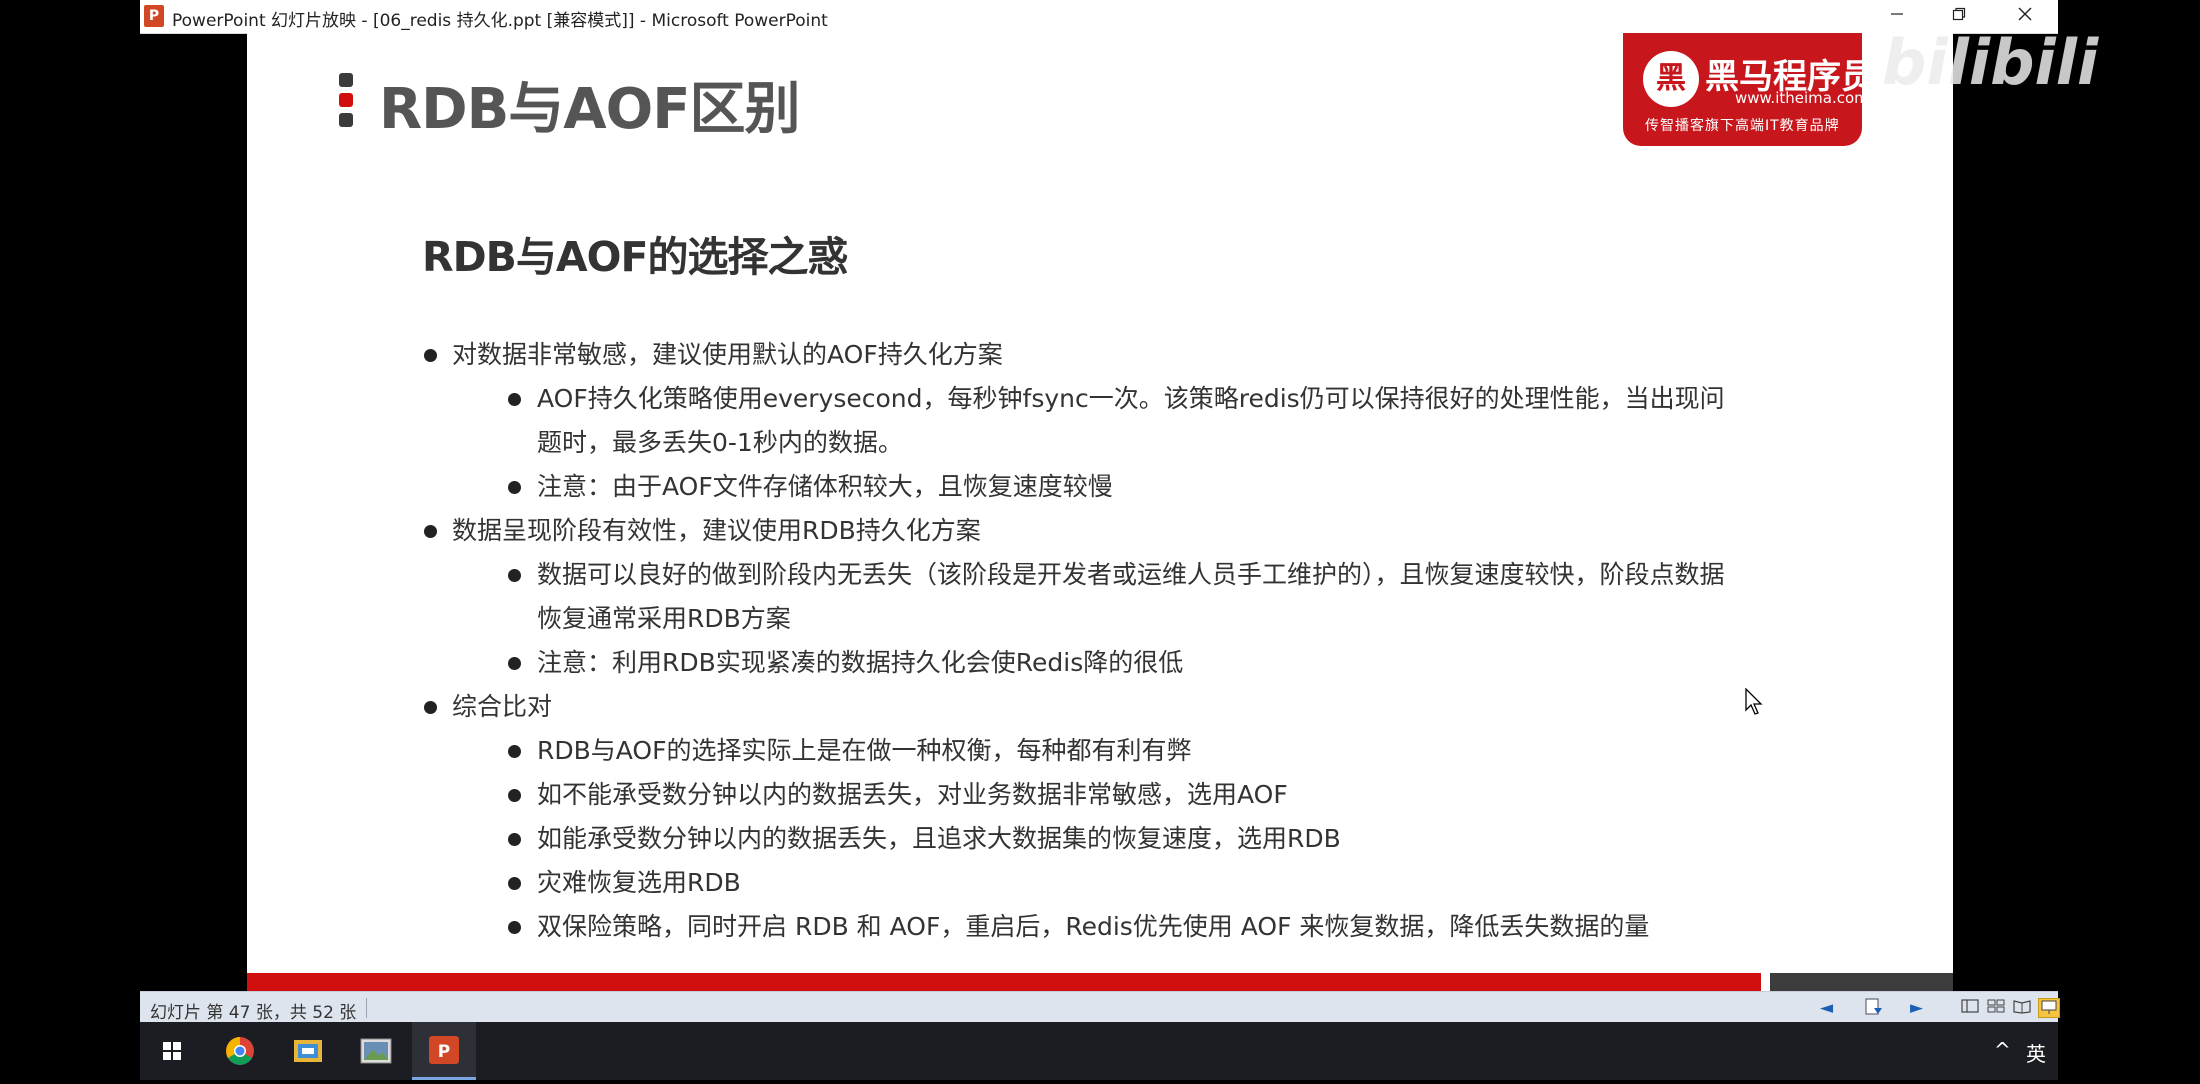  I want to click on slide-counter: 幻灯片 第 47 张，共 52 张, so click(253, 1013).